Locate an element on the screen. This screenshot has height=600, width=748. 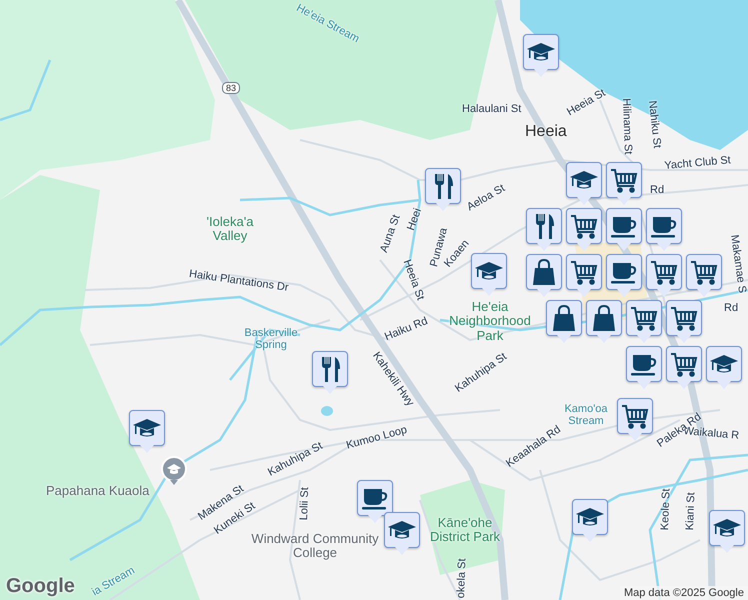
street-label: Halaulani St is located at coordinates (492, 109).